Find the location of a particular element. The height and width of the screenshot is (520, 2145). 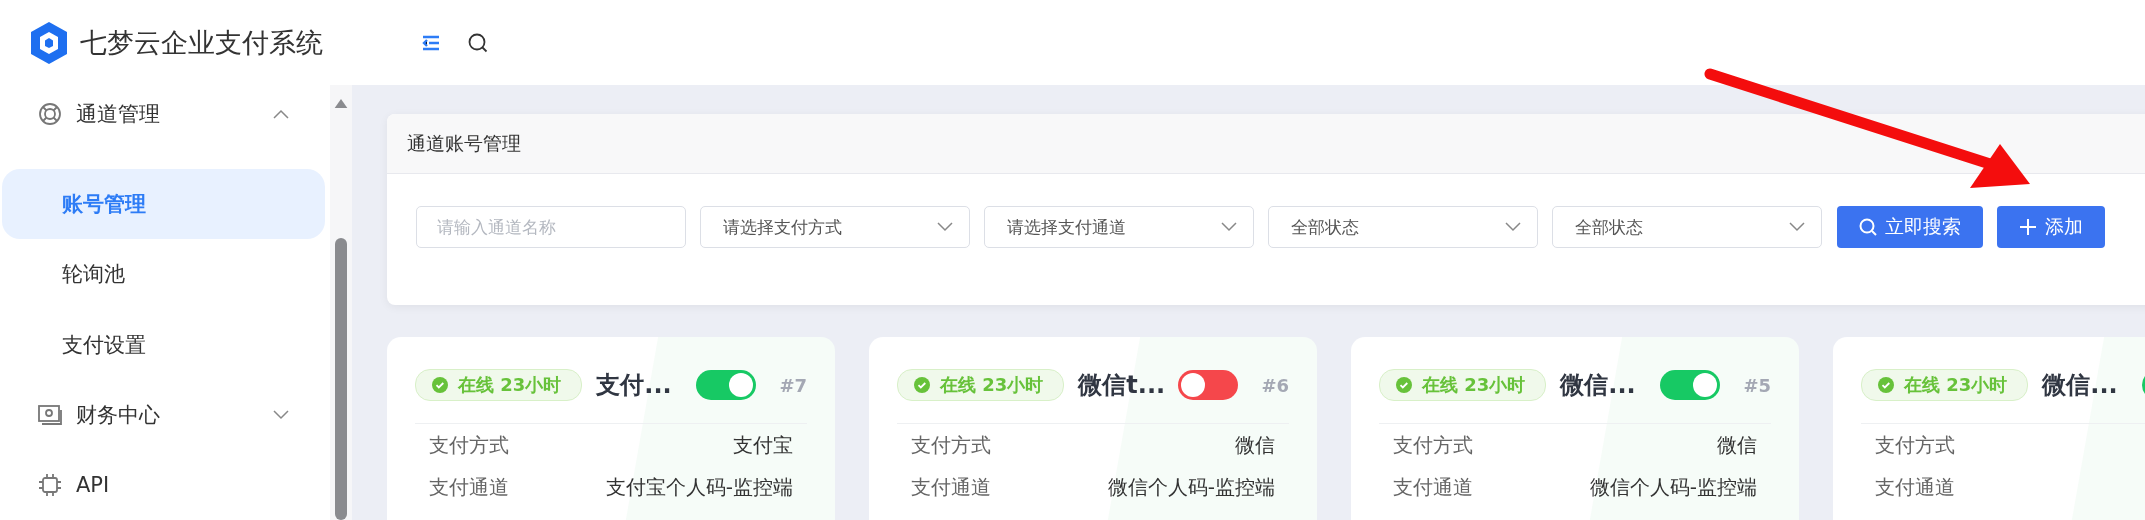

menu-fold-icon is located at coordinates (431, 42).